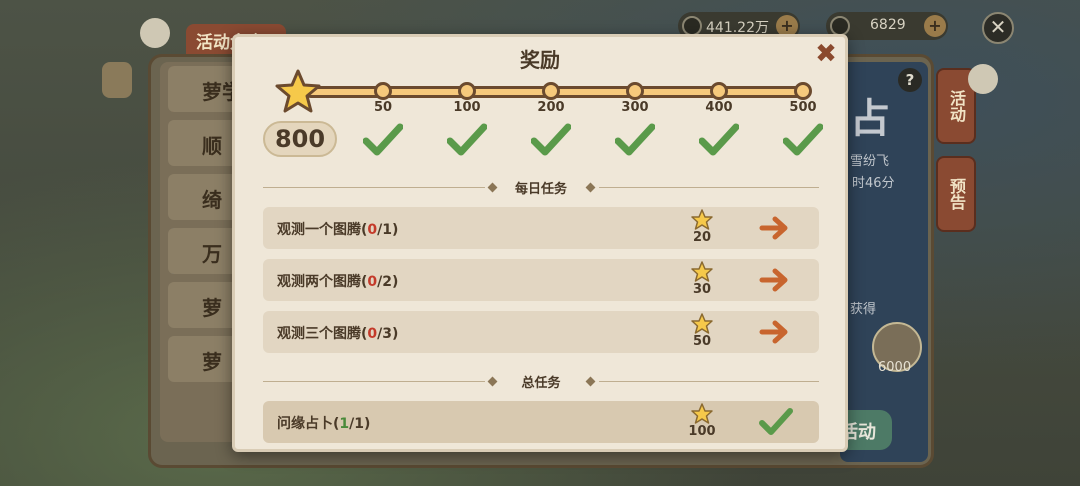 This screenshot has height=486, width=1080. What do you see at coordinates (205, 197) in the screenshot?
I see `activity-item: 绮` at bounding box center [205, 197].